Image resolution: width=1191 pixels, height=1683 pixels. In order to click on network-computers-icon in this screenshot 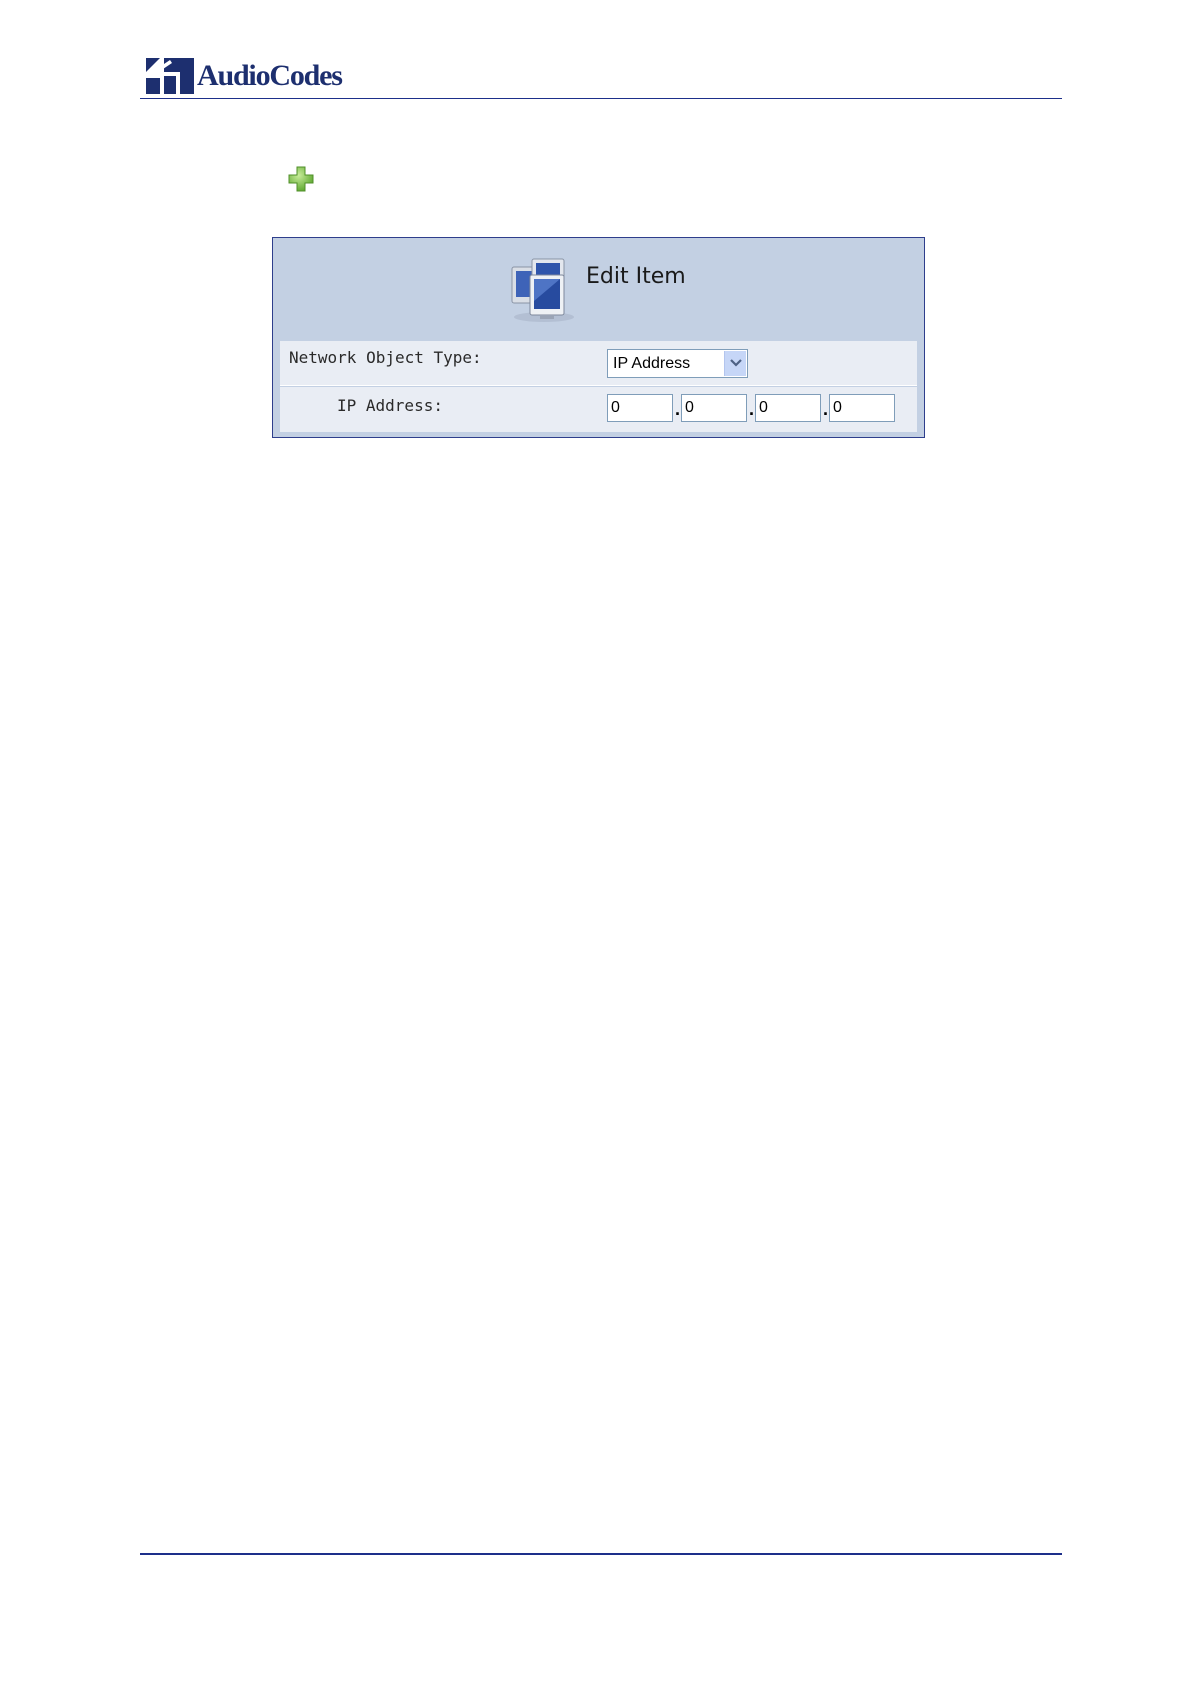, I will do `click(542, 290)`.